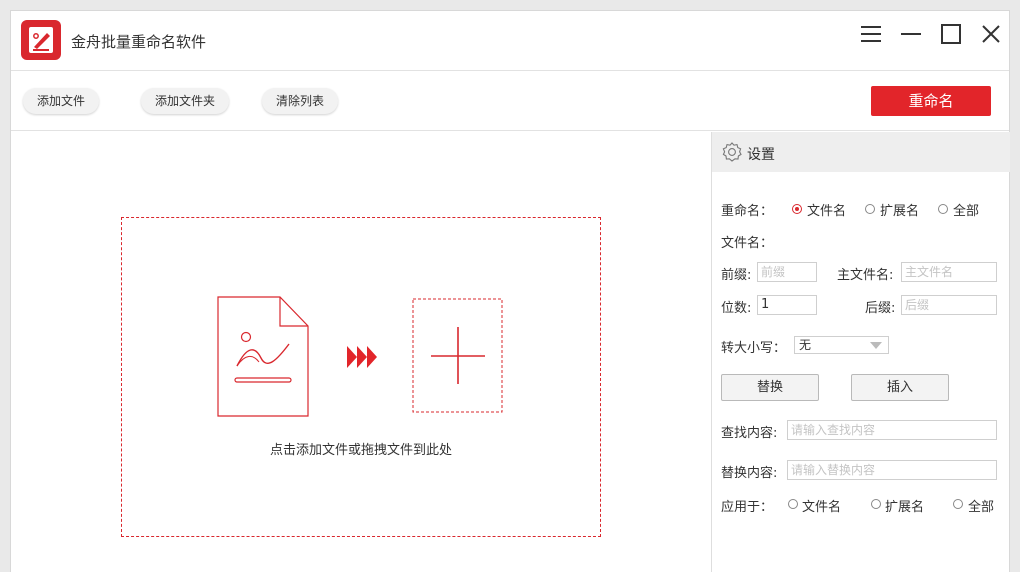 Image resolution: width=1020 pixels, height=572 pixels. What do you see at coordinates (966, 211) in the screenshot?
I see `rename-all-label: 全部` at bounding box center [966, 211].